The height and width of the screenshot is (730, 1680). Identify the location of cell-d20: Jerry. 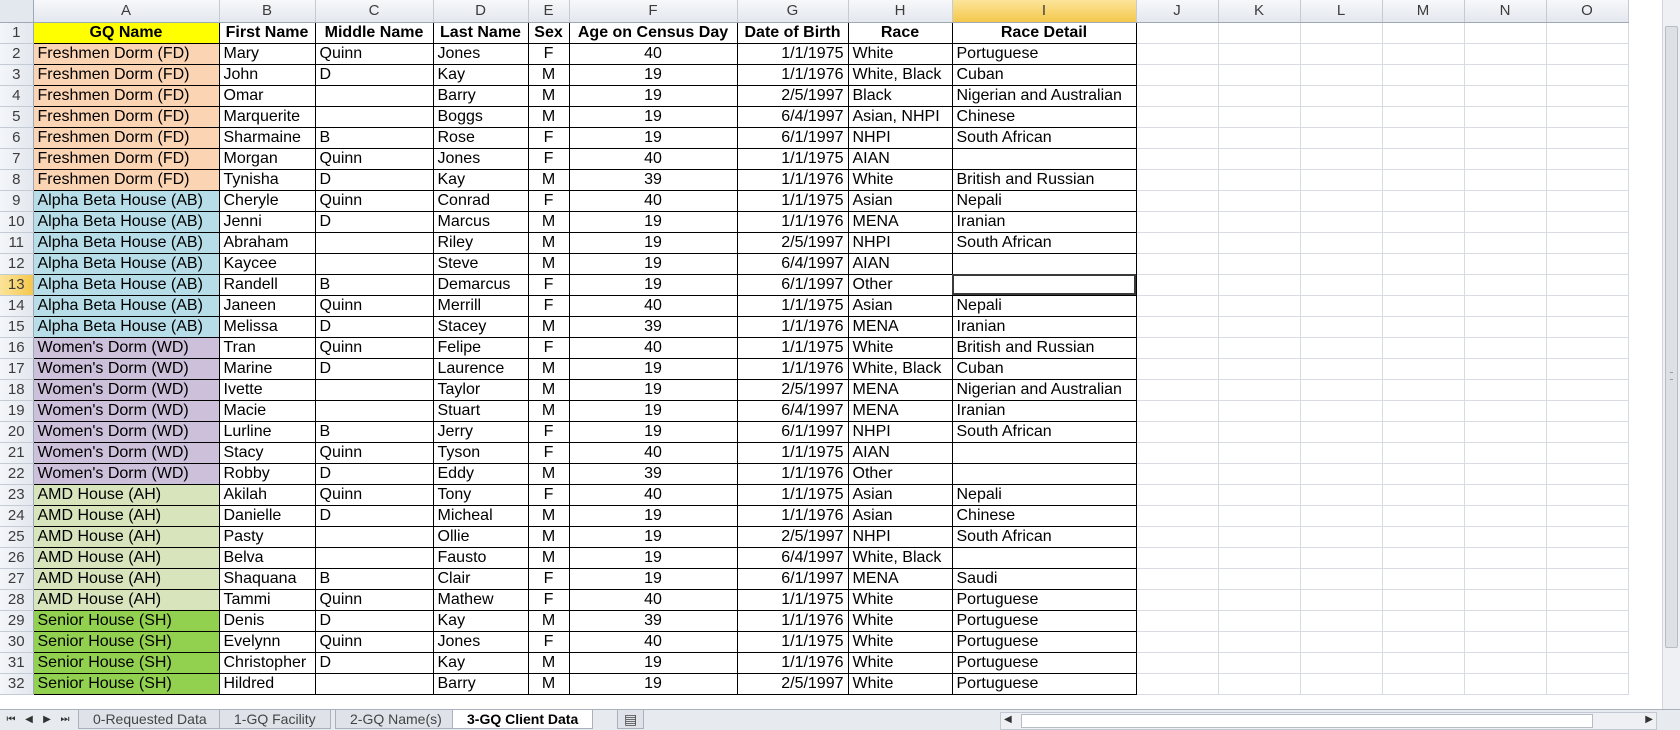
(481, 432).